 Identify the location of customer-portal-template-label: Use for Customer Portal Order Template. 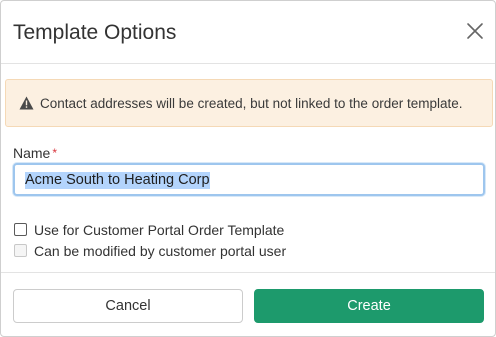
(159, 230).